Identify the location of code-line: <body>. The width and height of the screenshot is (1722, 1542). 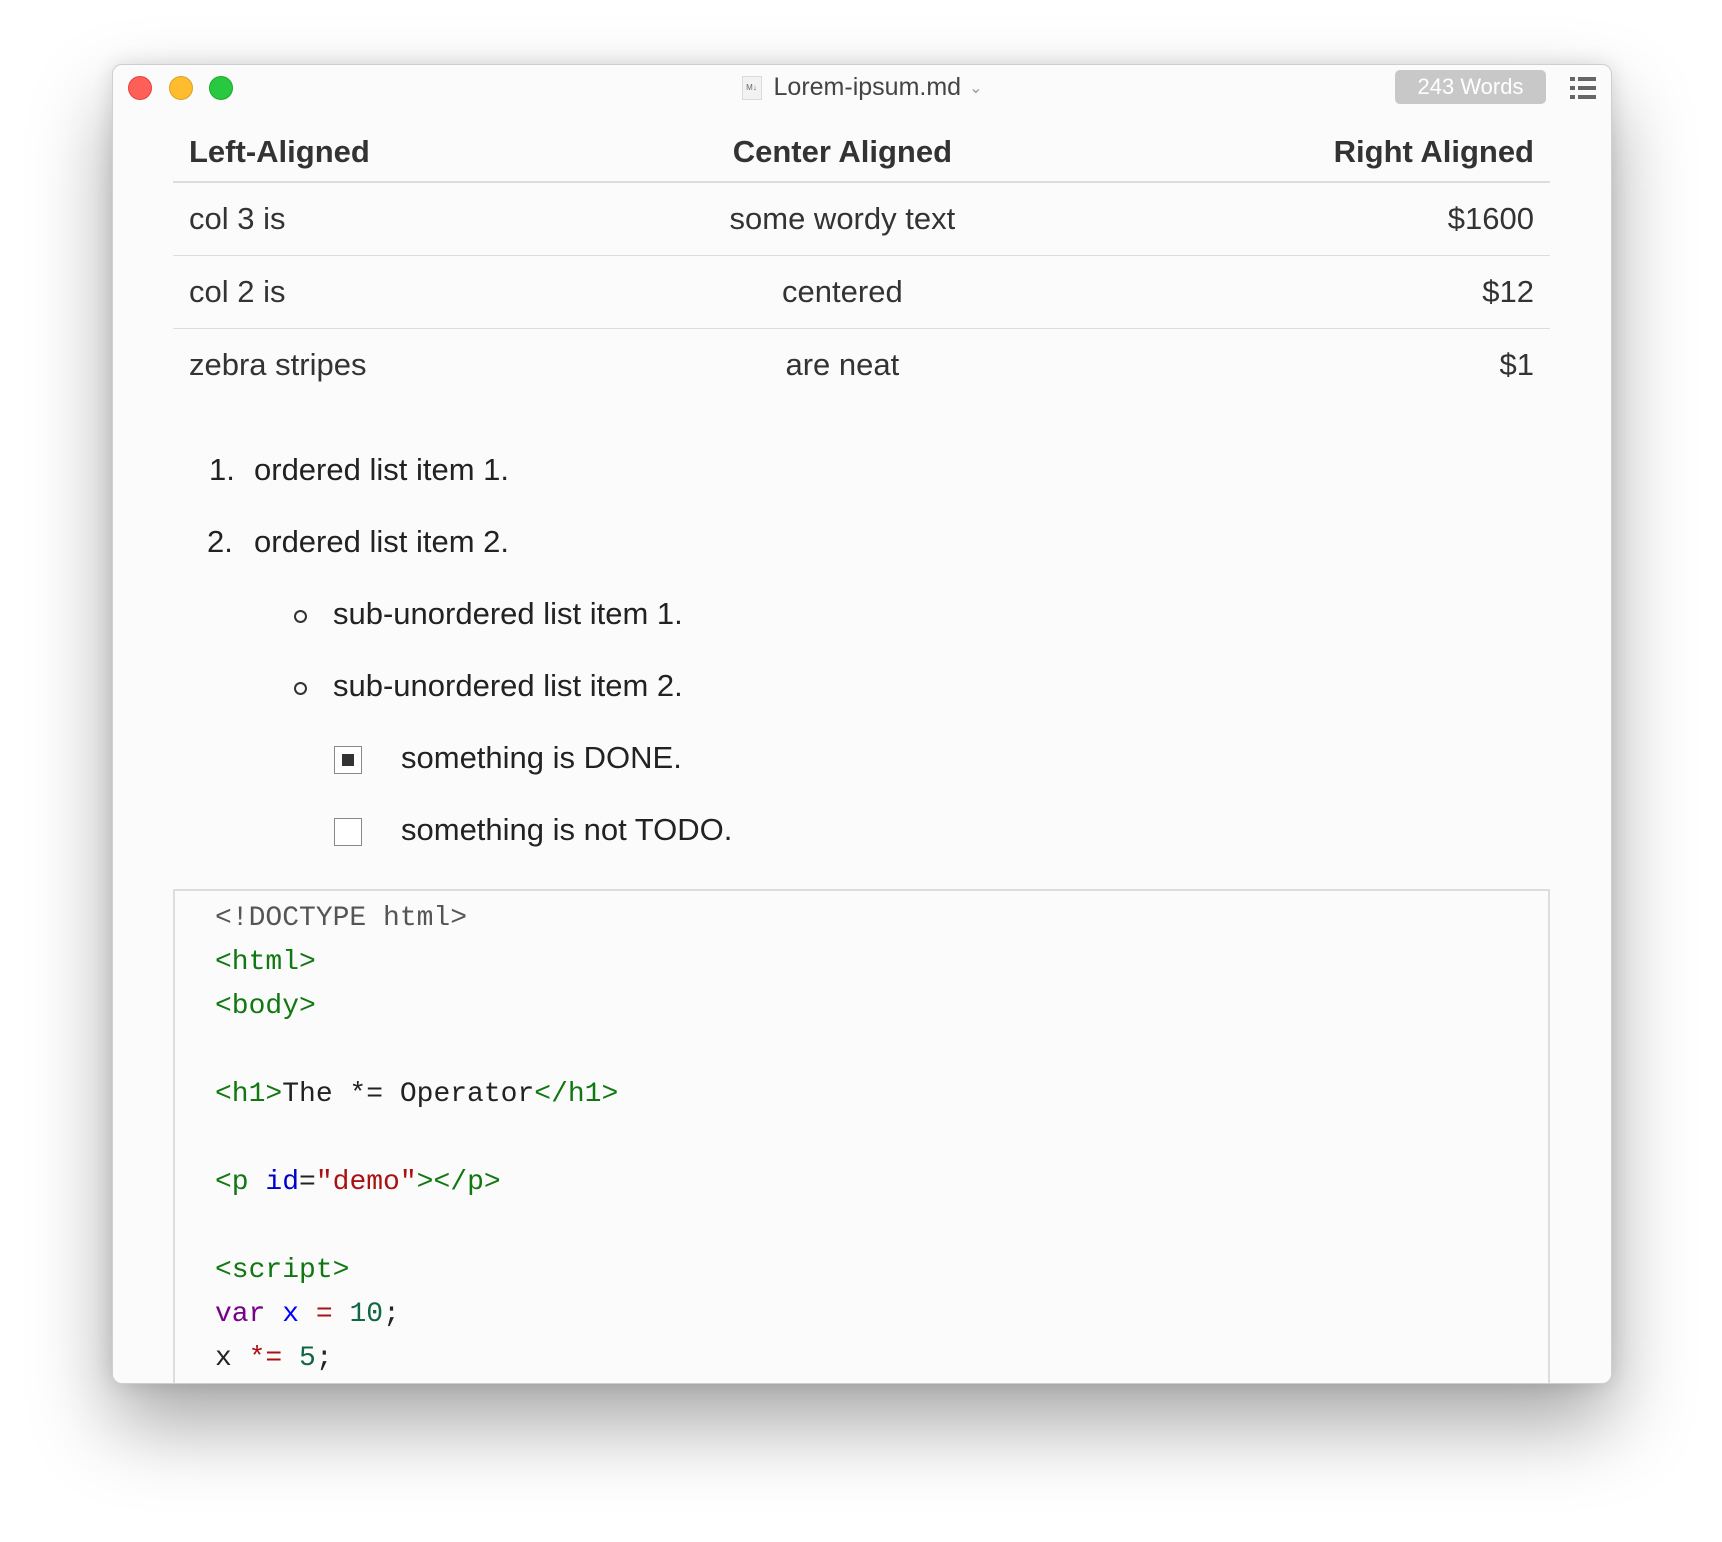
(265, 1006).